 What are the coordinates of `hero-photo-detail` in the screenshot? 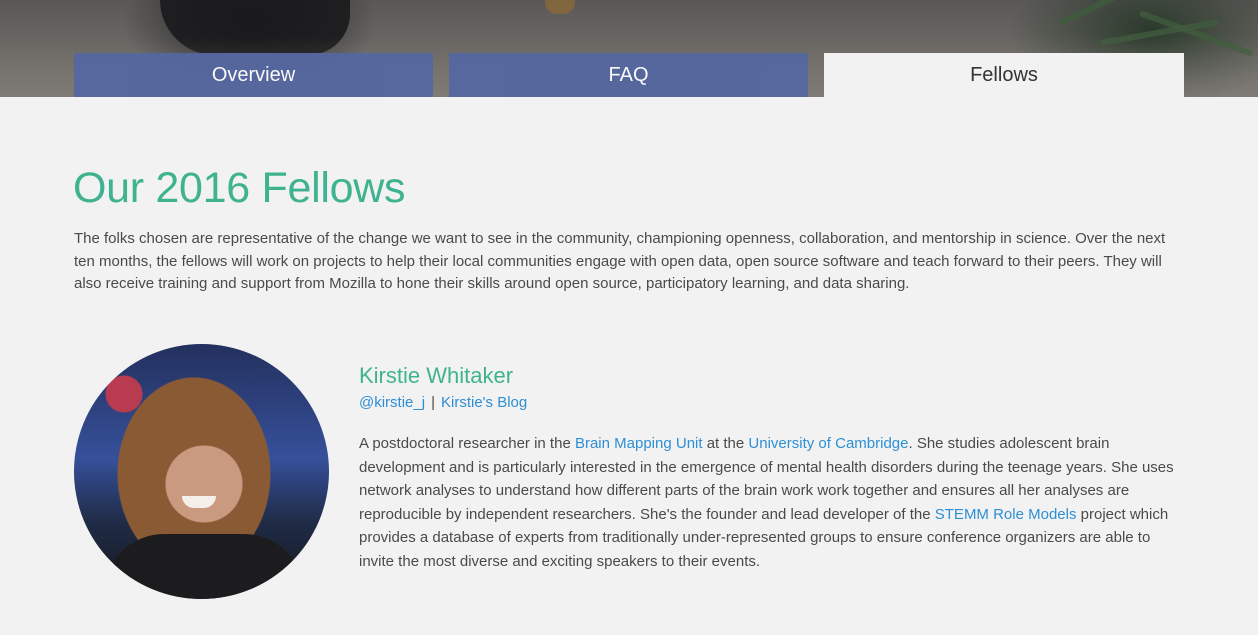 It's located at (560, 7).